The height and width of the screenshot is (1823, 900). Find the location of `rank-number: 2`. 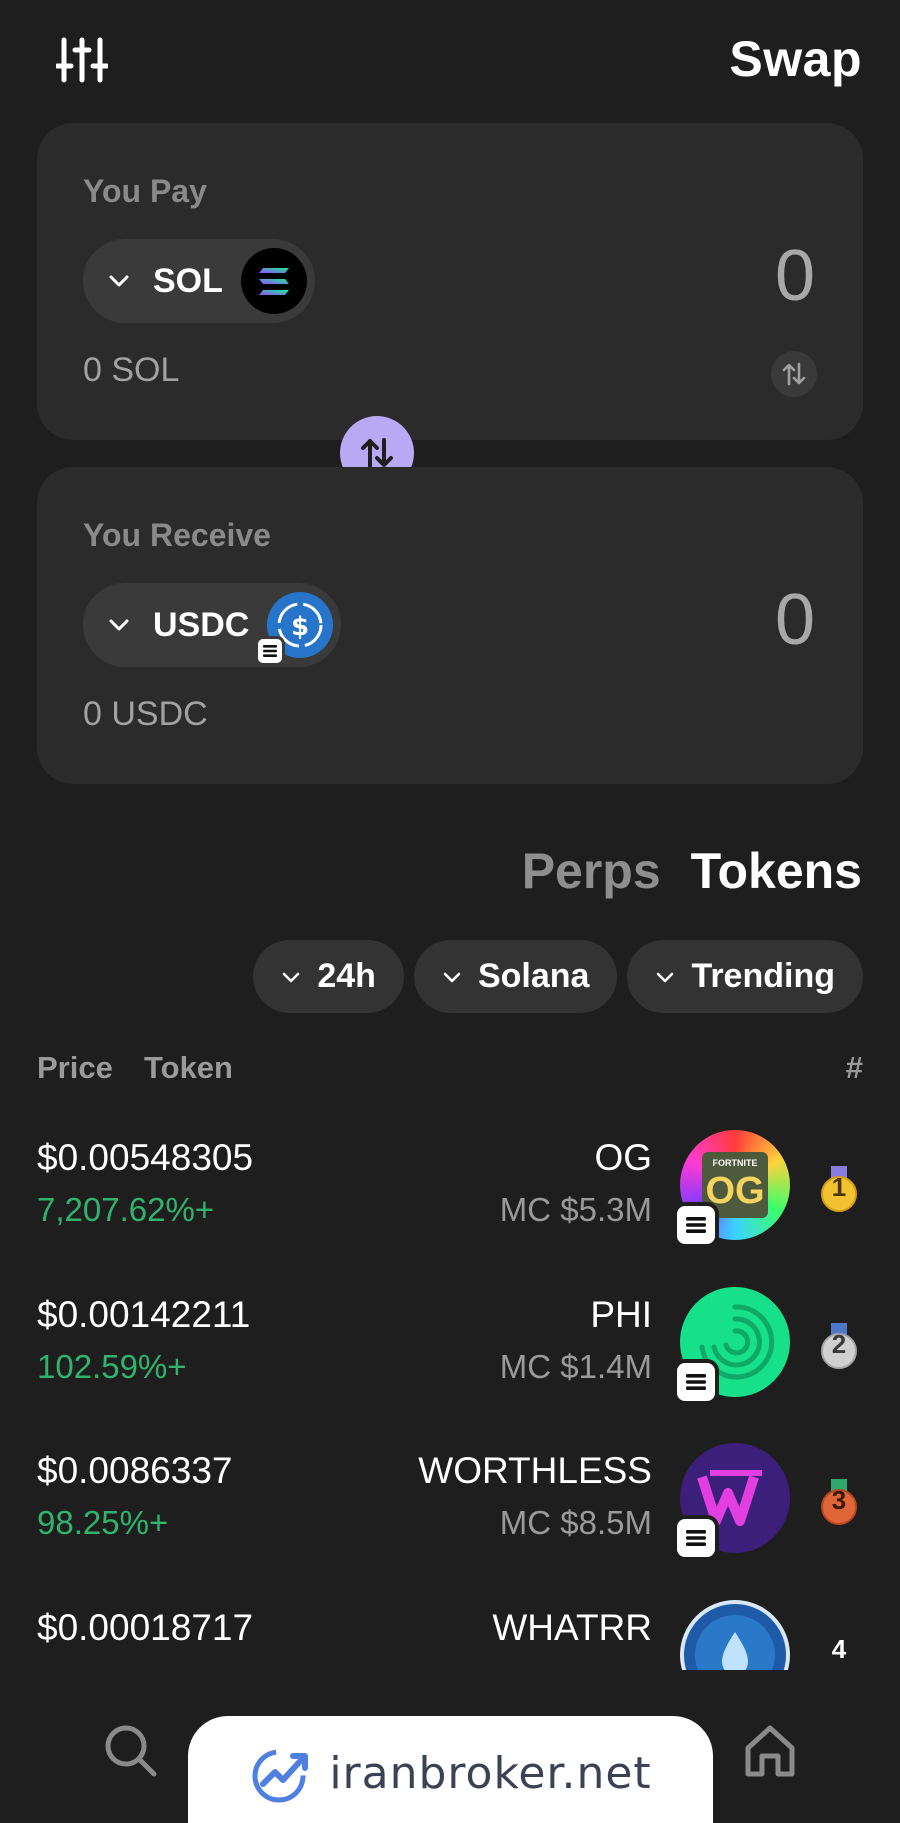

rank-number: 2 is located at coordinates (839, 1344).